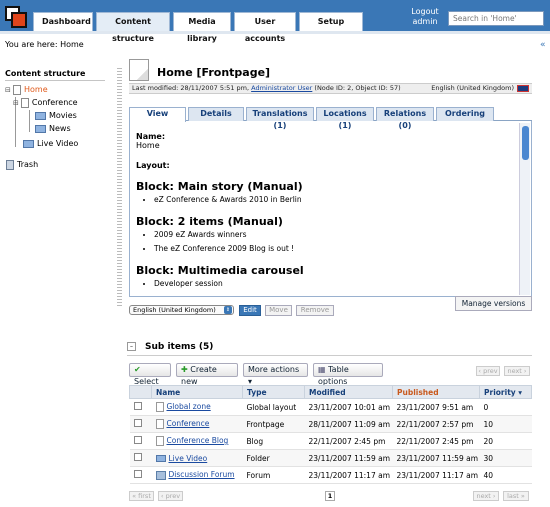 The height and width of the screenshot is (507, 550). What do you see at coordinates (40, 116) in the screenshot?
I see `folder-icon` at bounding box center [40, 116].